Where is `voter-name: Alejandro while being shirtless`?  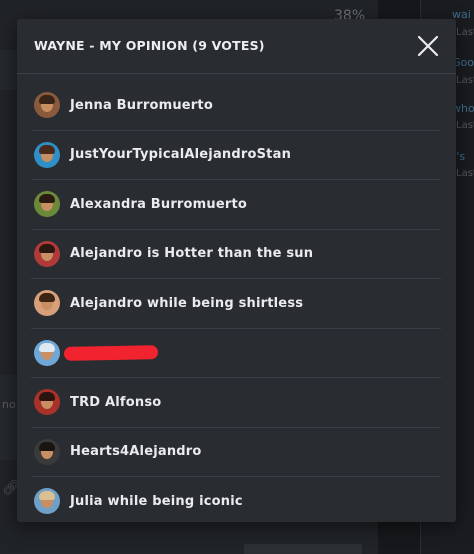 voter-name: Alejandro while being shirtless is located at coordinates (186, 303).